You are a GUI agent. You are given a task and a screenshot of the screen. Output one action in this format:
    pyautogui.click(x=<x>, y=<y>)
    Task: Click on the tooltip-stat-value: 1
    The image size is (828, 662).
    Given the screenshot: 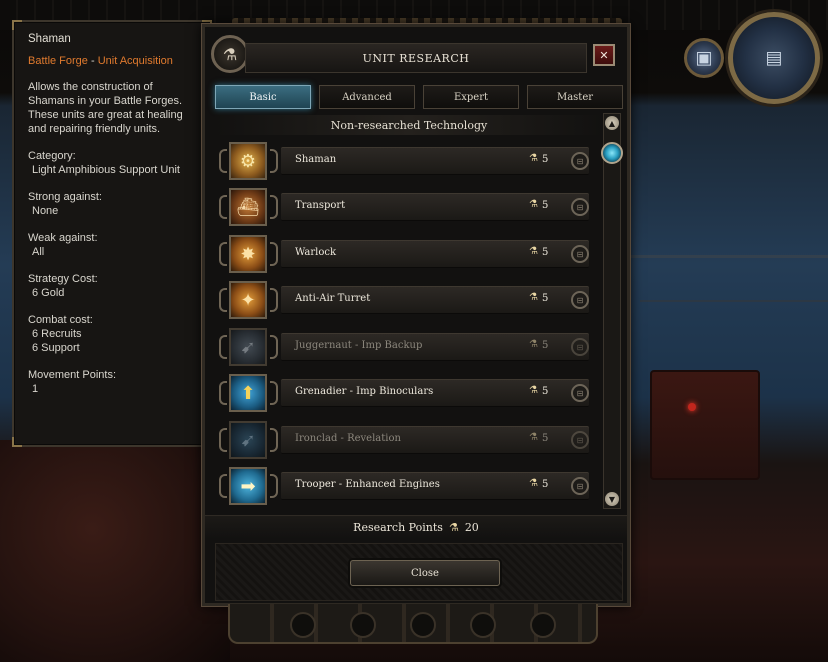 What is the action you would take?
    pyautogui.click(x=35, y=389)
    